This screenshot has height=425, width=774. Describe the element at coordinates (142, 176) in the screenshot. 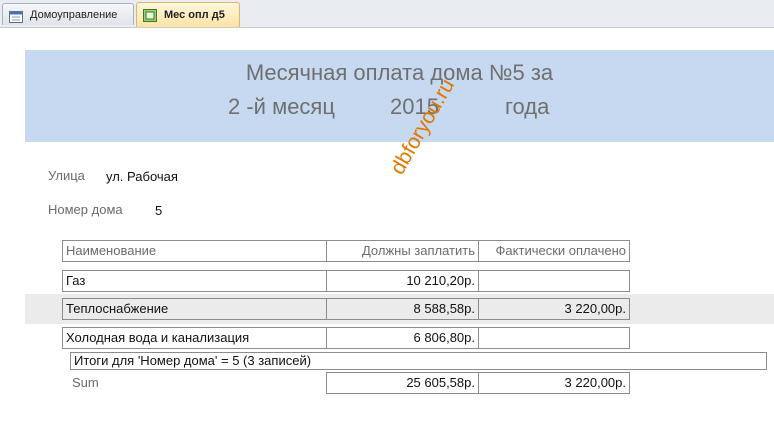

I see `street-value: ул. Рабочая` at that location.